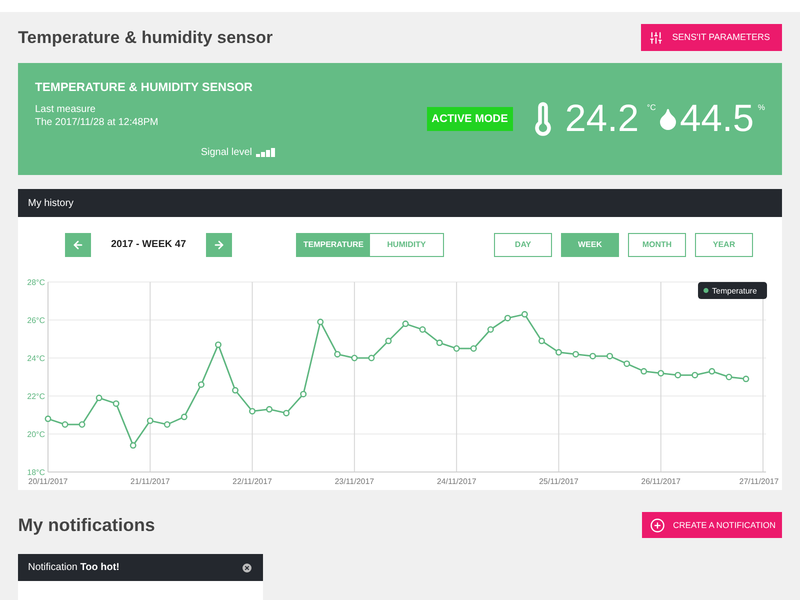 The width and height of the screenshot is (800, 600). I want to click on range-tab: DAY, so click(523, 244).